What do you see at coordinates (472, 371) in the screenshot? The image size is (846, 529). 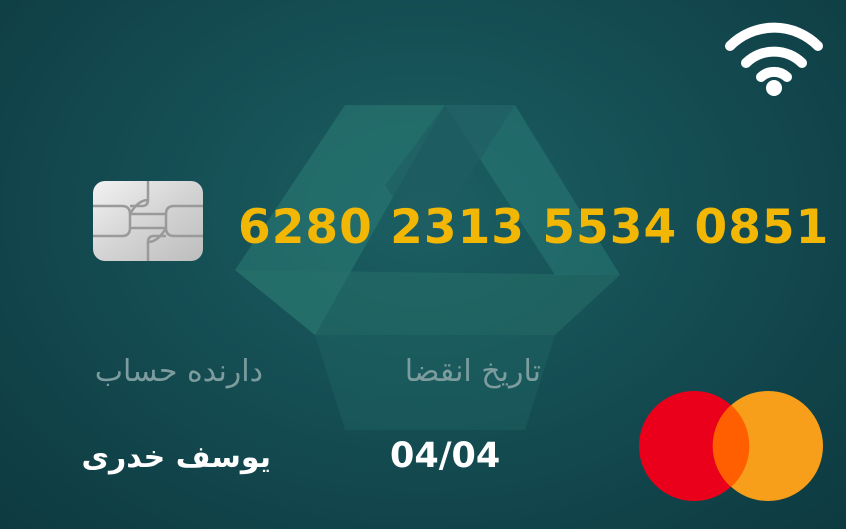 I see `expiry-date-label: تاریخ انقضا` at bounding box center [472, 371].